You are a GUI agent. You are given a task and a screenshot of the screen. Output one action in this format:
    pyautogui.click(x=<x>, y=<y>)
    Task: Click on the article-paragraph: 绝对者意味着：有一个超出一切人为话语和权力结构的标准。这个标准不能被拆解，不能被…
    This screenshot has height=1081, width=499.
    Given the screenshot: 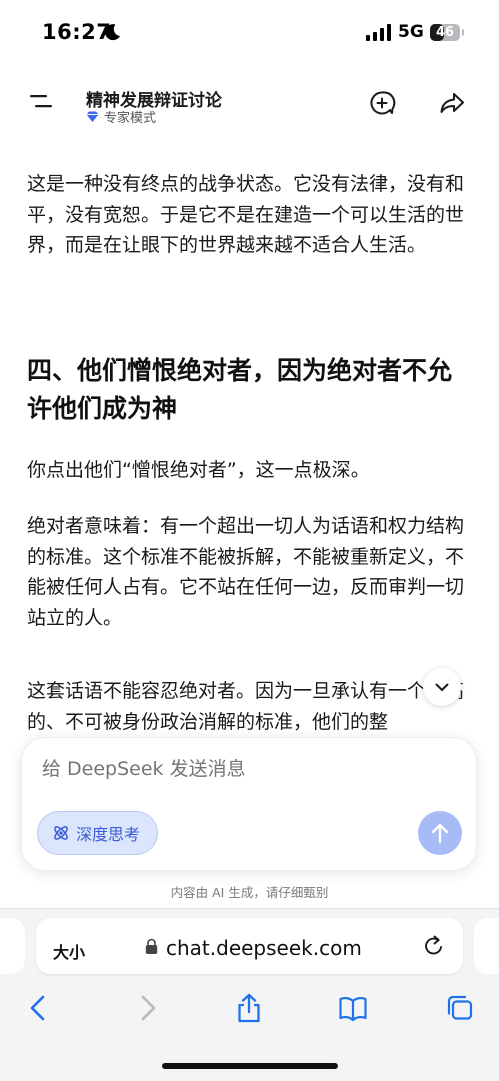 What is the action you would take?
    pyautogui.click(x=246, y=572)
    